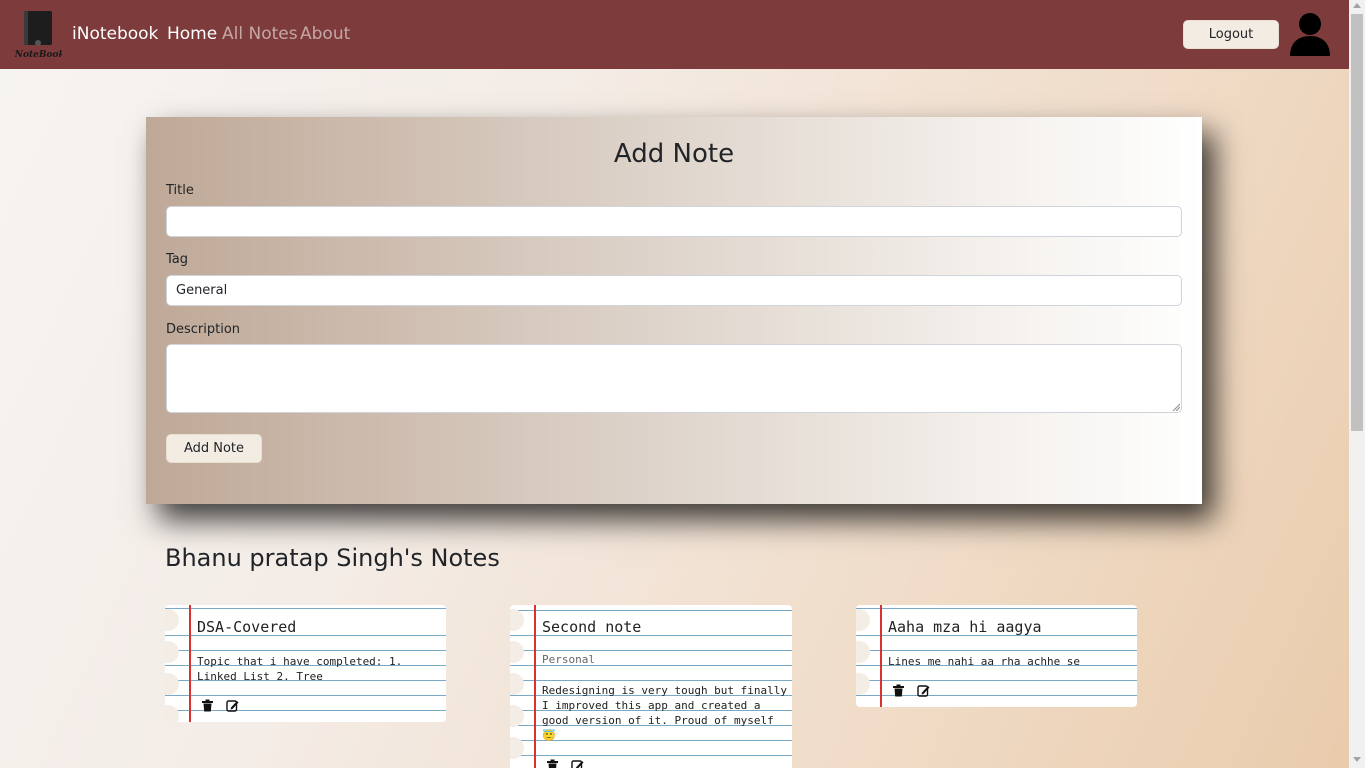 Image resolution: width=1365 pixels, height=768 pixels. I want to click on description-label: Description, so click(203, 329).